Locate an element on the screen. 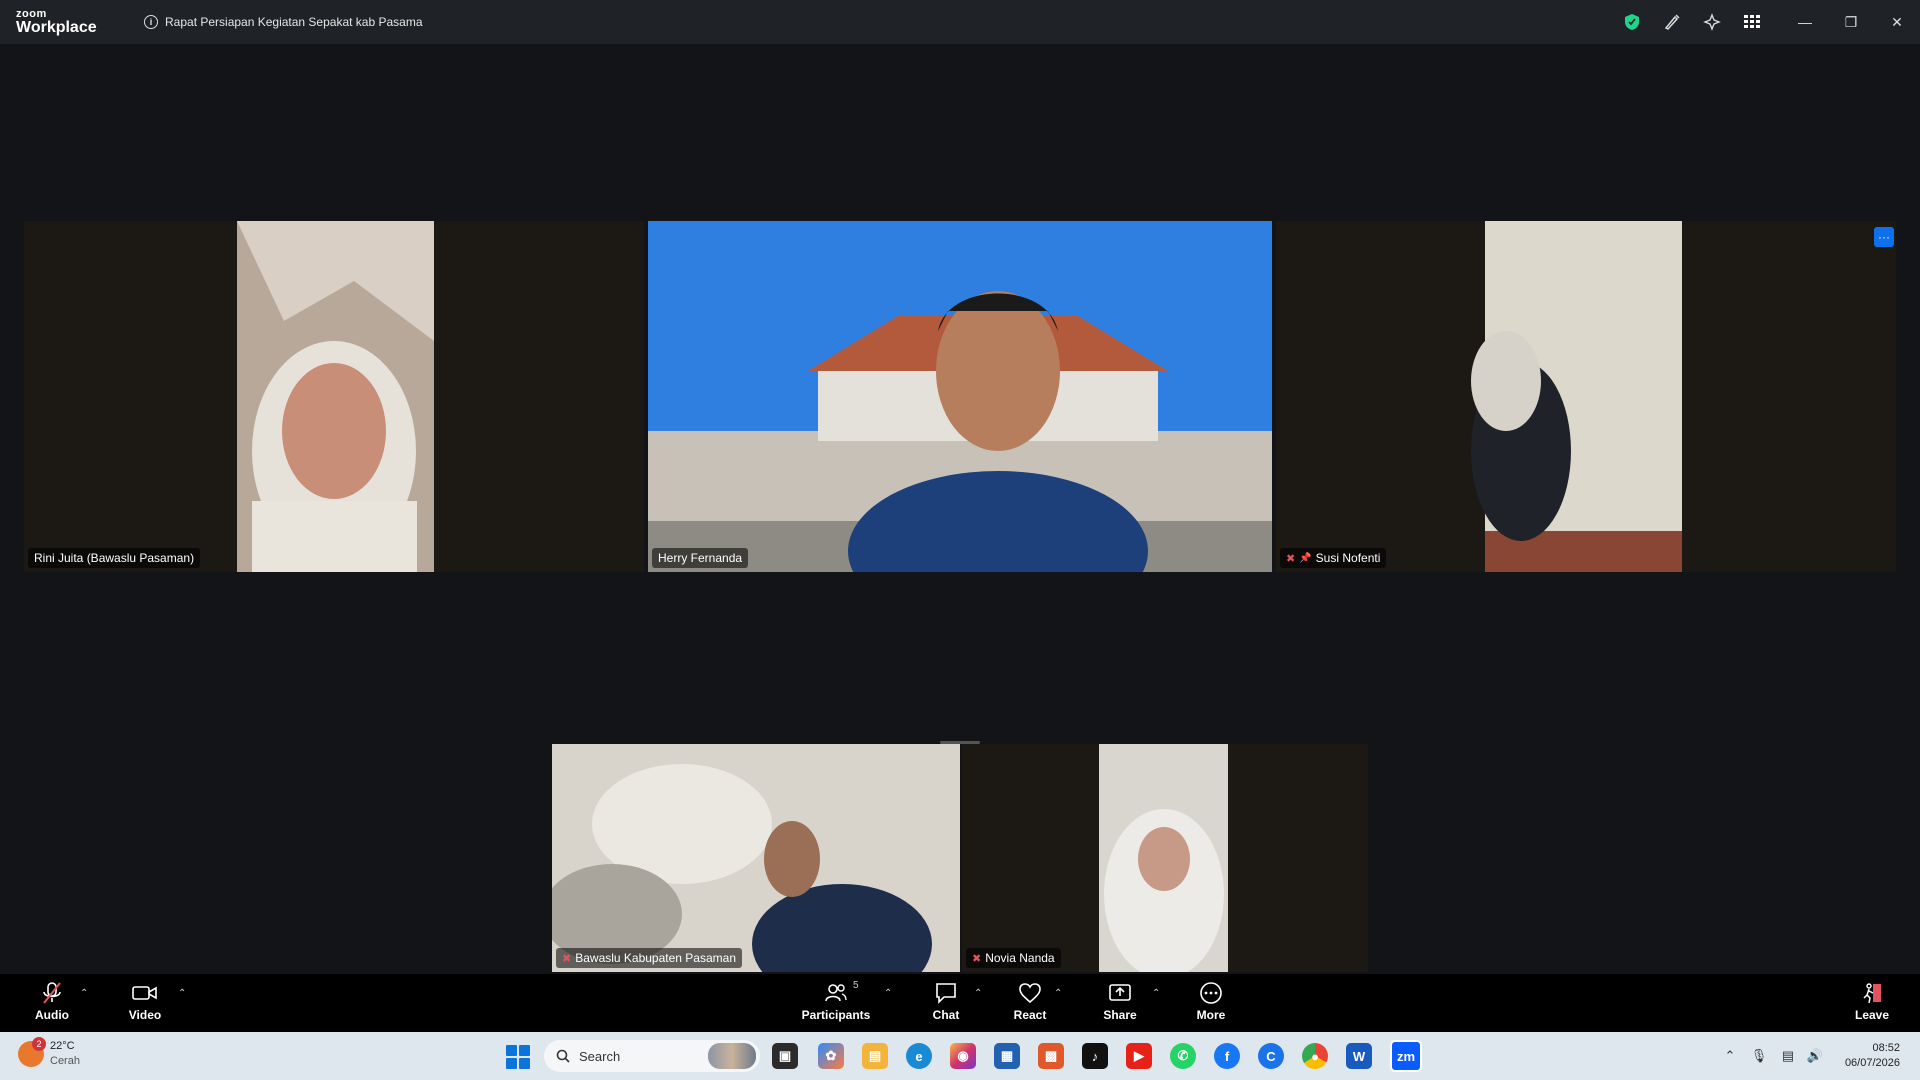  video-tile-novia: ✖ Novia Nanda is located at coordinates (1165, 858).